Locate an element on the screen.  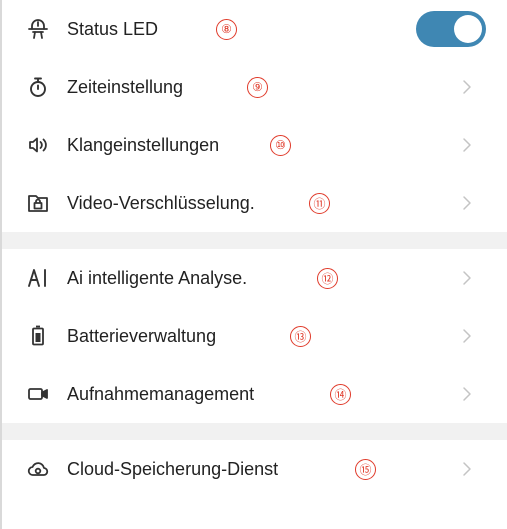
row-time-settings: Zeiteinstellung ⑨ is located at coordinates (253, 87).